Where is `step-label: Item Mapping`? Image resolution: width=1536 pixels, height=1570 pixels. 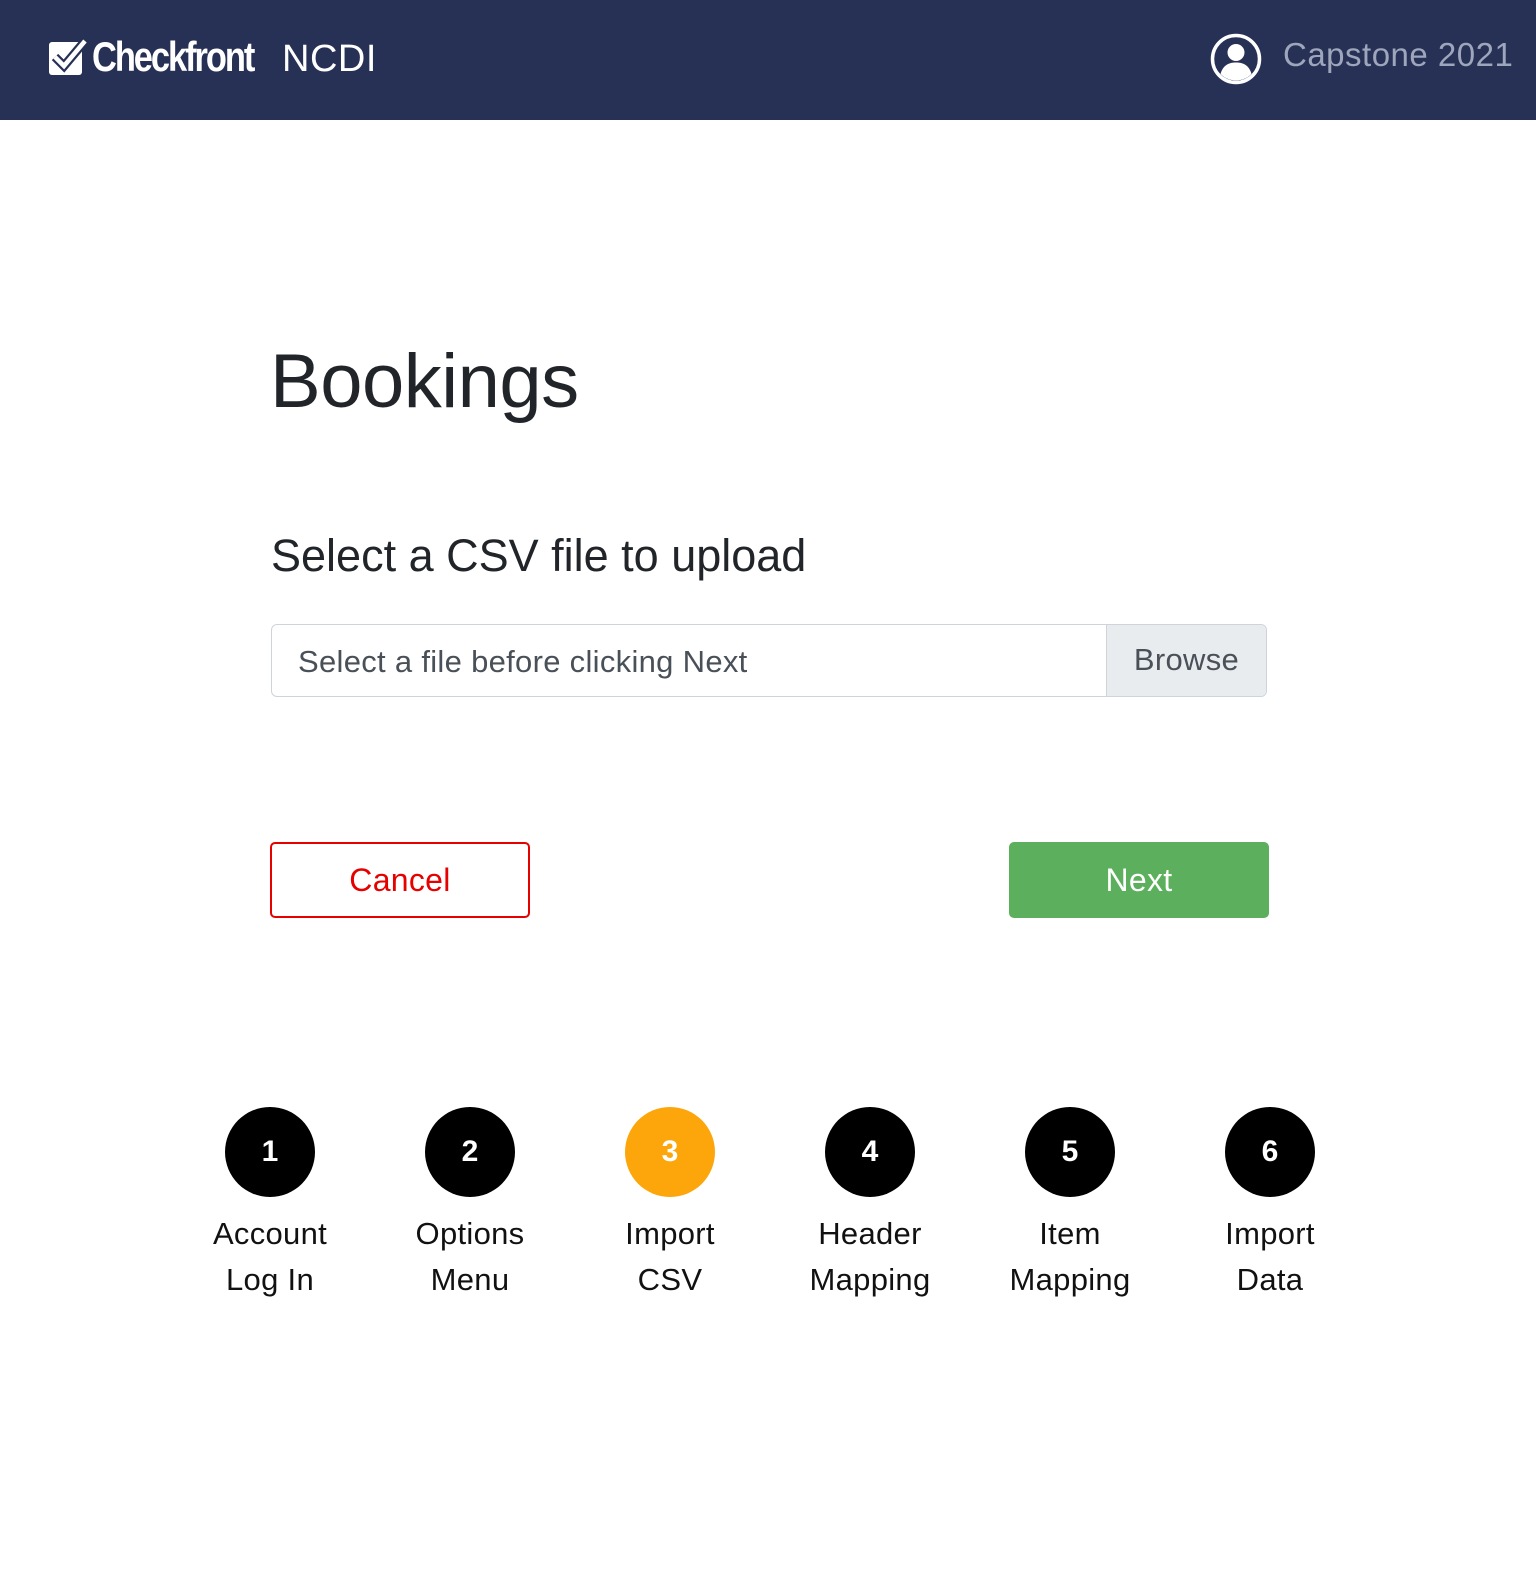 step-label: Item Mapping is located at coordinates (1070, 1257).